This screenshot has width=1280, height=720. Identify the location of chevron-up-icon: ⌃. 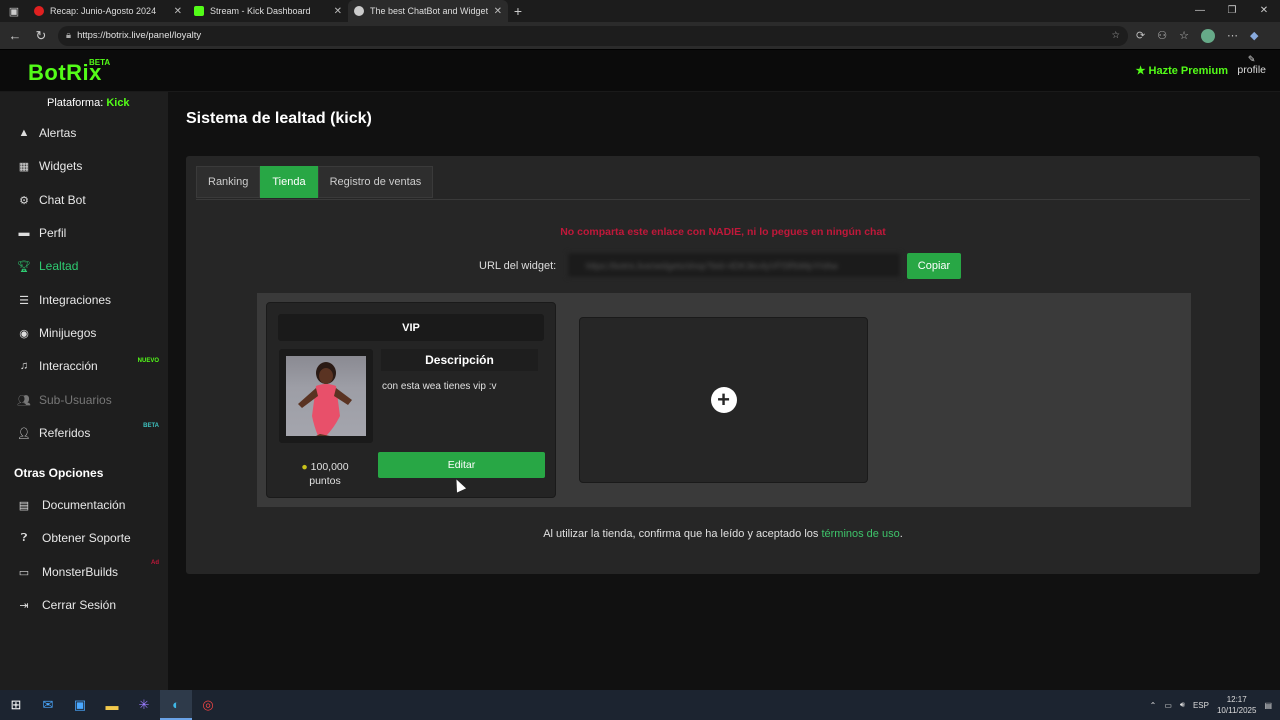
(1153, 705).